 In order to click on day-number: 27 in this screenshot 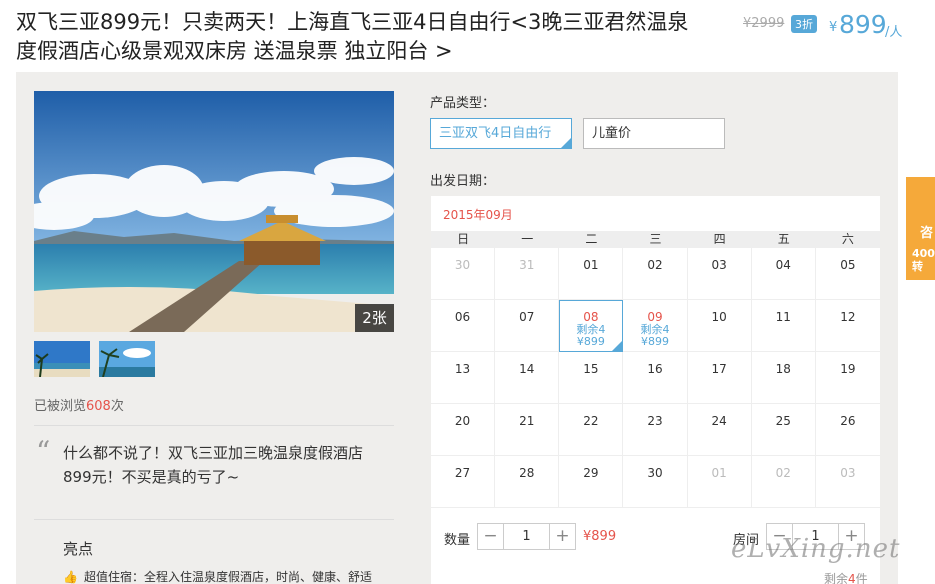, I will do `click(462, 473)`.